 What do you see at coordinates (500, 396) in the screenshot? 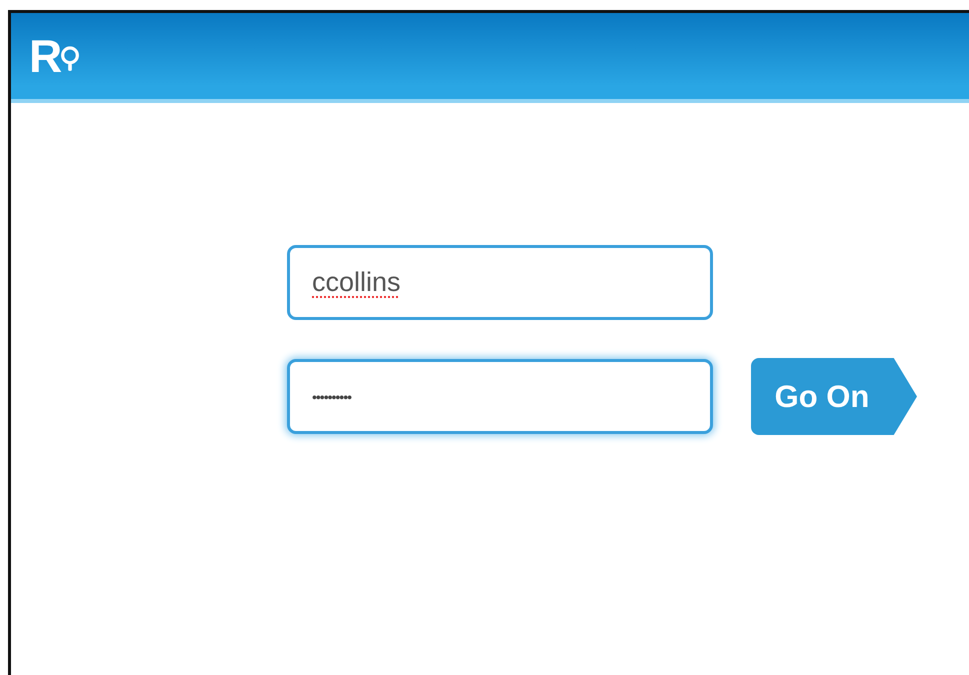
I see `password-field: ••••••••••` at bounding box center [500, 396].